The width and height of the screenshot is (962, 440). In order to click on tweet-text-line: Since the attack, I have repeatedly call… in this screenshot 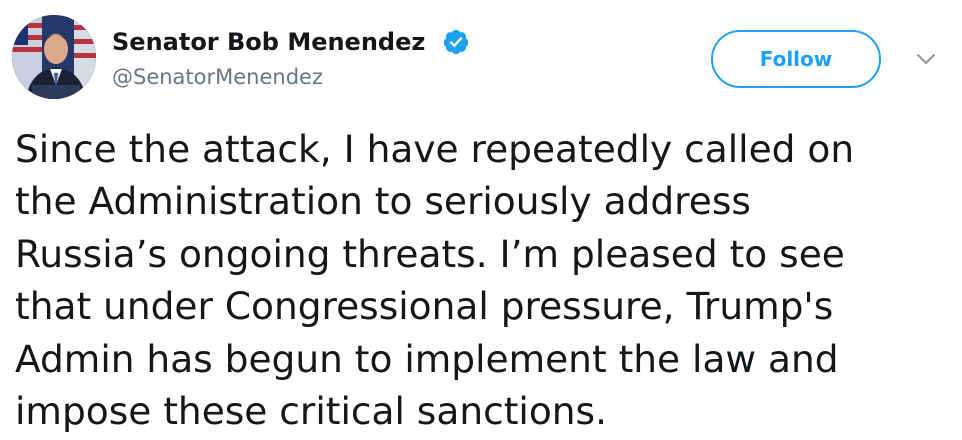, I will do `click(435, 149)`.